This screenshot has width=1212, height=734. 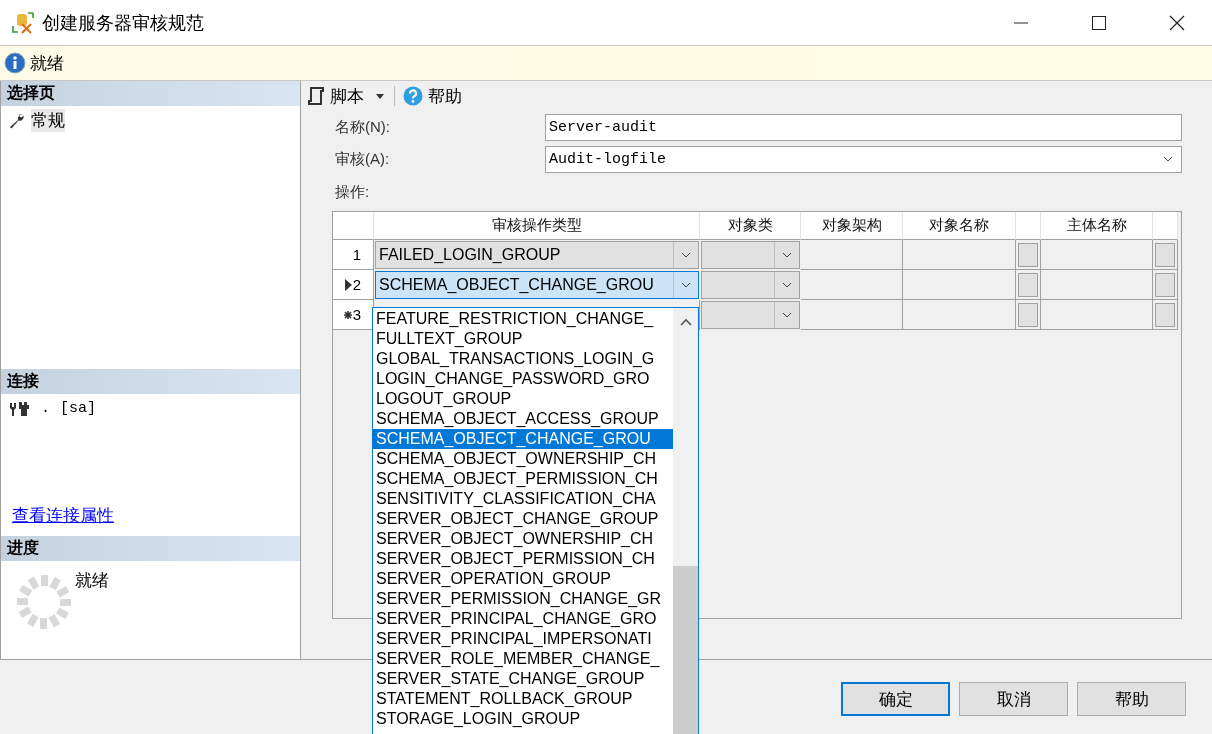 What do you see at coordinates (1131, 699) in the screenshot?
I see `dialog-button: 帮助` at bounding box center [1131, 699].